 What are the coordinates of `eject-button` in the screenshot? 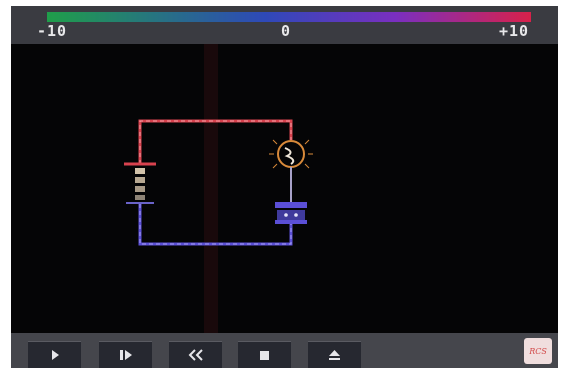 It's located at (334, 354).